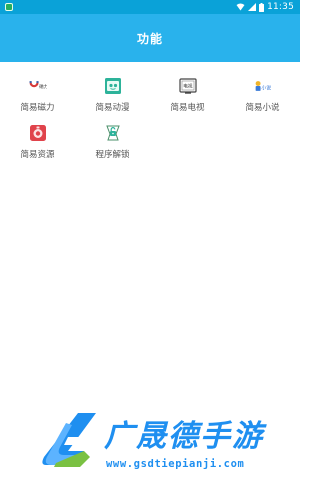 This screenshot has height=482, width=320. I want to click on notification-icon, so click(9, 7).